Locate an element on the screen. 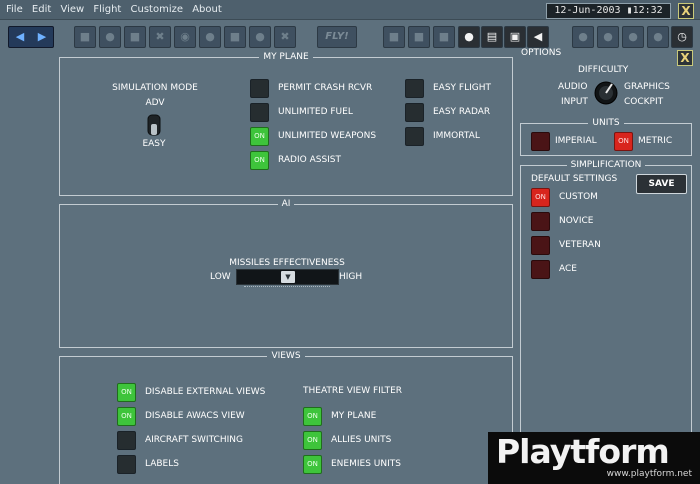 The height and width of the screenshot is (484, 700). simulation-mode-toggle is located at coordinates (154, 125).